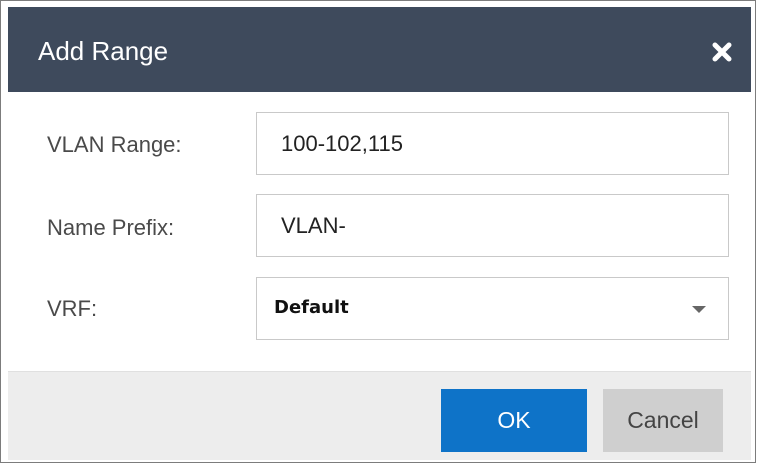 This screenshot has width=758, height=465. I want to click on name-prefix-field, so click(492, 225).